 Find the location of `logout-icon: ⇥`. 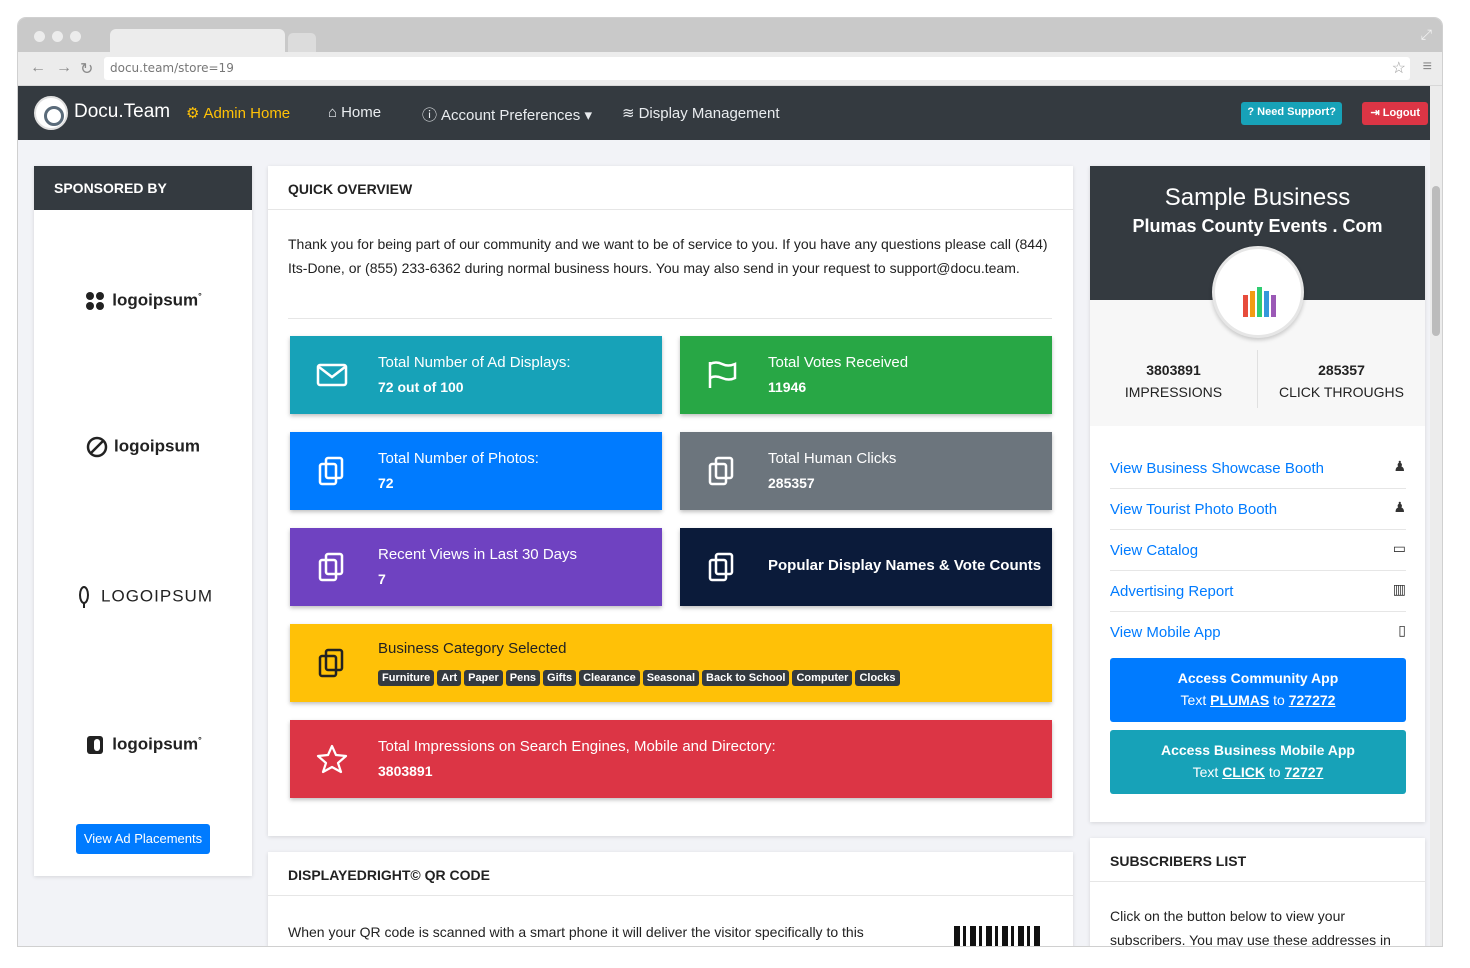

logout-icon: ⇥ is located at coordinates (1376, 113).